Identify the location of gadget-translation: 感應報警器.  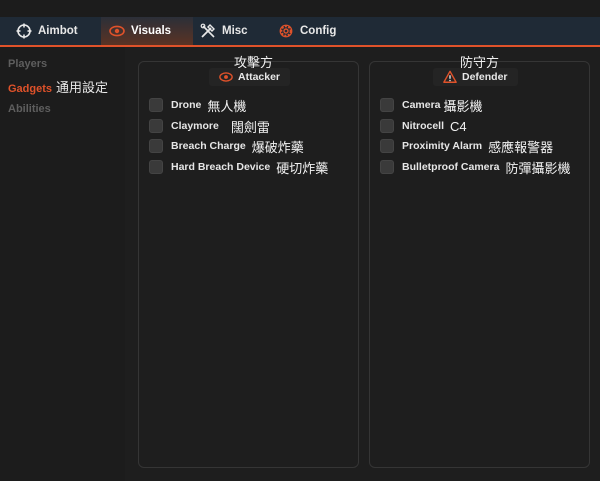
(521, 147).